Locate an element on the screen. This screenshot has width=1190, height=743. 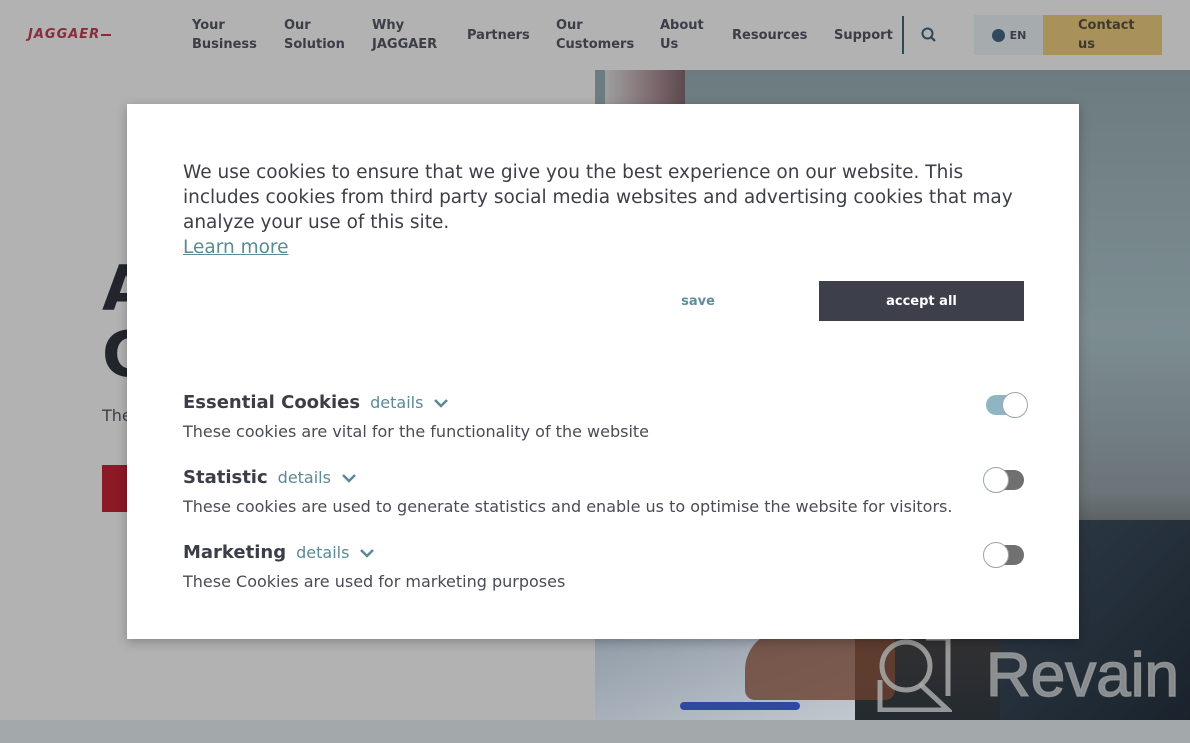
accept-all-button: accept all is located at coordinates (921, 301).